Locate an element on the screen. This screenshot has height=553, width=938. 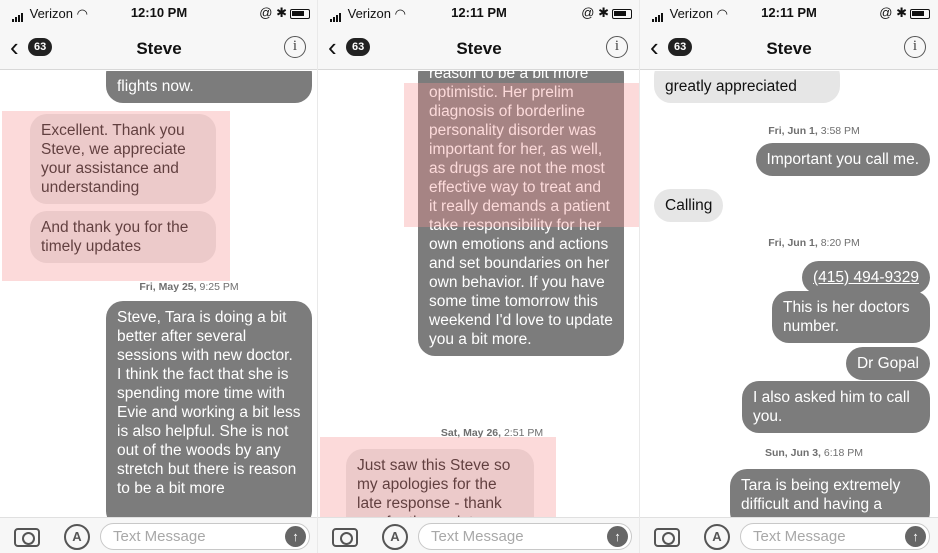
status-bar: Verizon ◠ 12:10 PM @ ✱ is located at coordinates (159, 13).